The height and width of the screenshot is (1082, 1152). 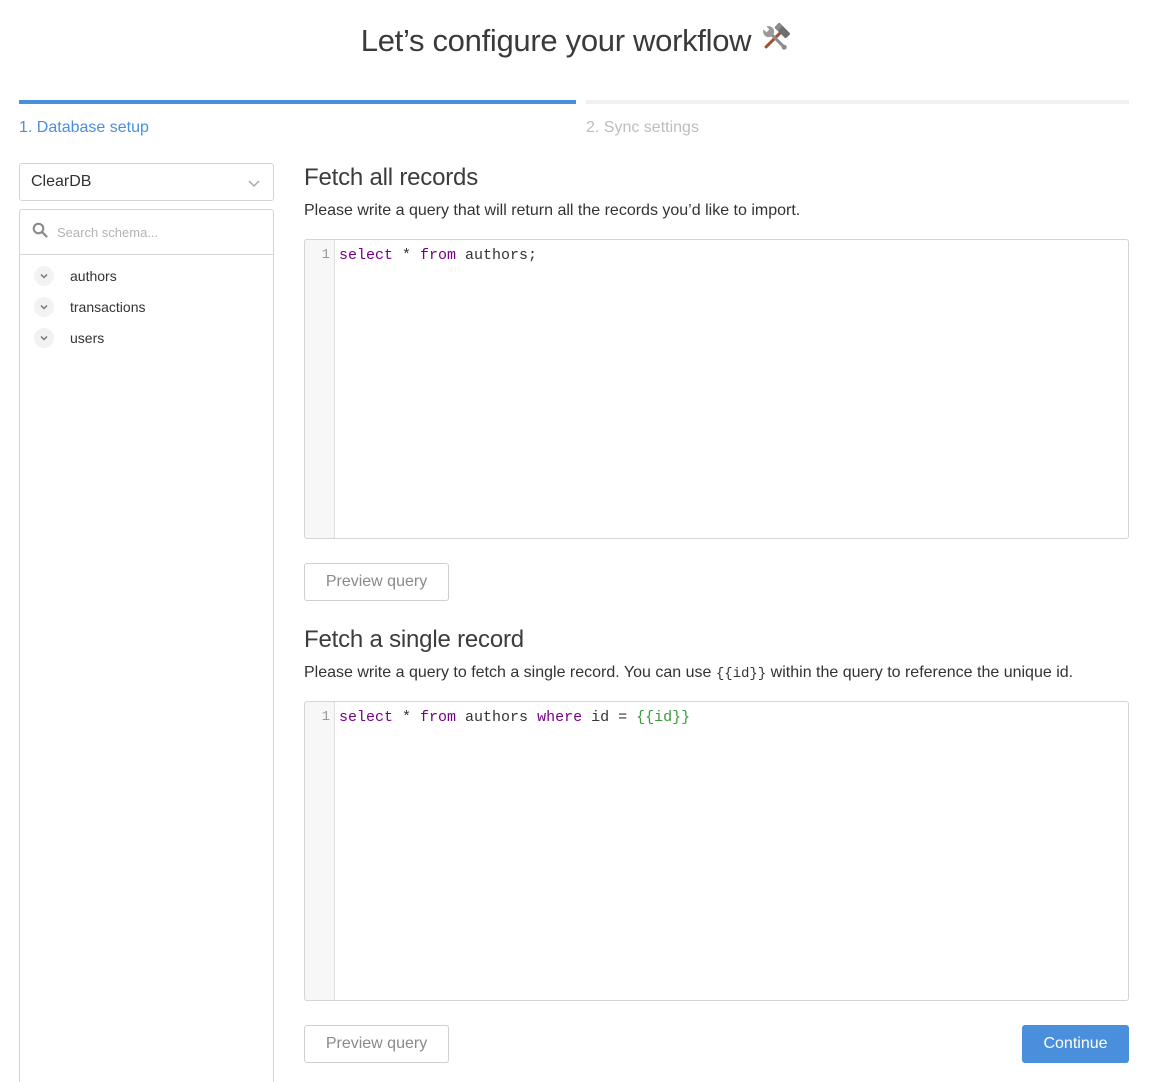 I want to click on database-select-value: ClearDB, so click(x=61, y=181).